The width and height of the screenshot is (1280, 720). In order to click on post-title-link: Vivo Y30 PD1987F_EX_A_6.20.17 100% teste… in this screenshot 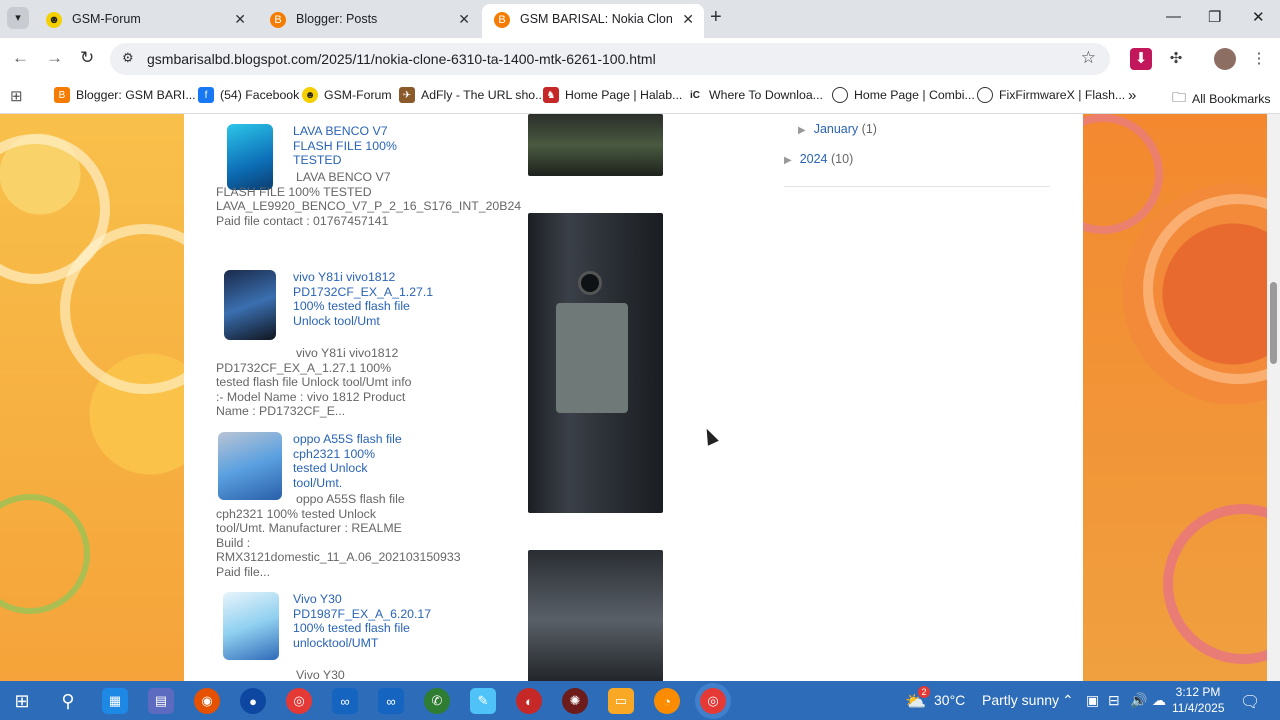, I will do `click(362, 621)`.